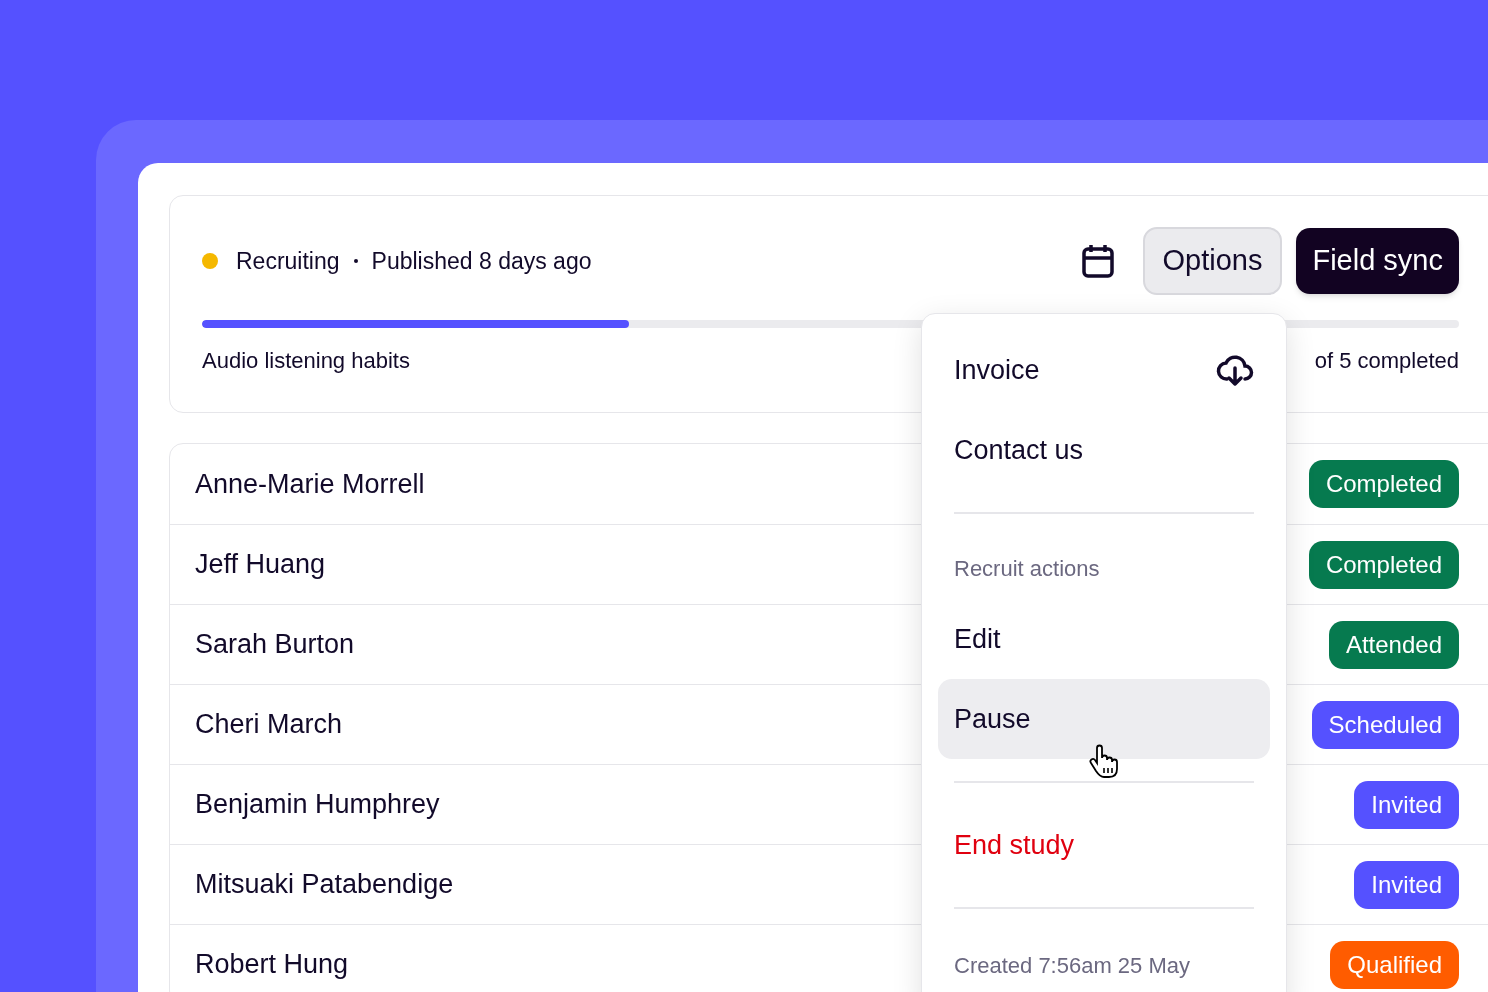 Image resolution: width=1488 pixels, height=992 pixels. Describe the element at coordinates (1393, 644) in the screenshot. I see `status-badge: Attended` at that location.